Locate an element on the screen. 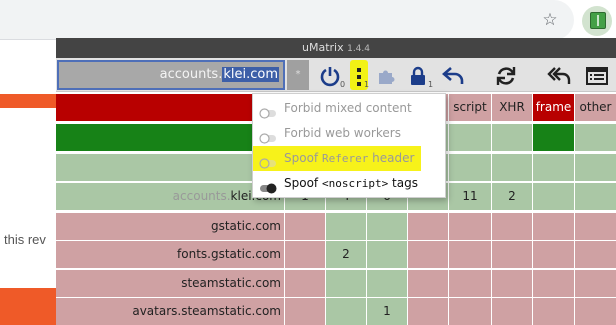  domain-row-fonts-gstatic: fonts.gstatic.com is located at coordinates (170, 254).